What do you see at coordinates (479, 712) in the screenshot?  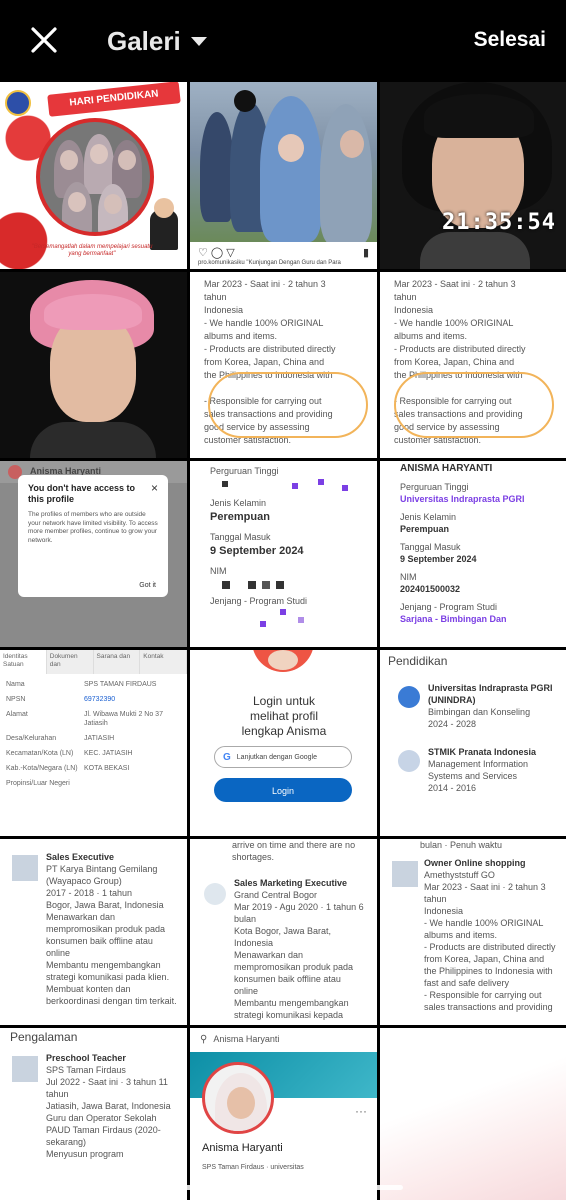 I see `degree: Bimbingan dan Konseling` at bounding box center [479, 712].